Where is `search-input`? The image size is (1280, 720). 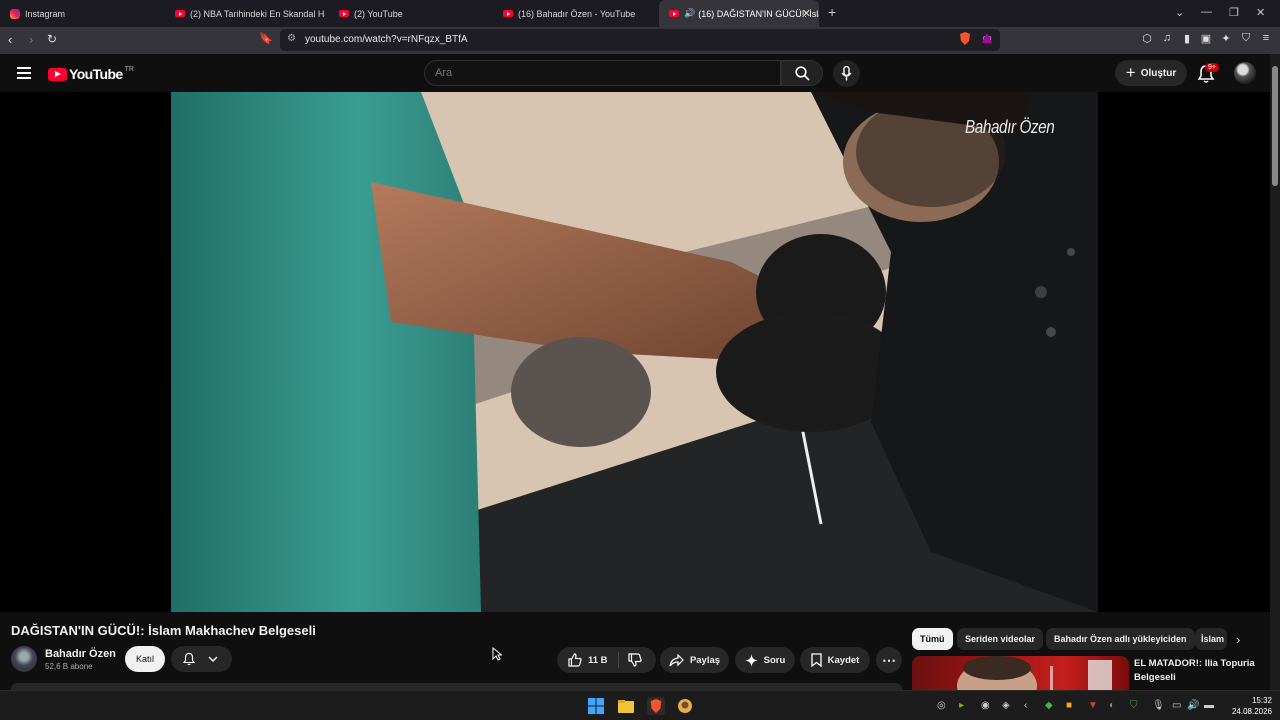
search-input is located at coordinates (600, 73).